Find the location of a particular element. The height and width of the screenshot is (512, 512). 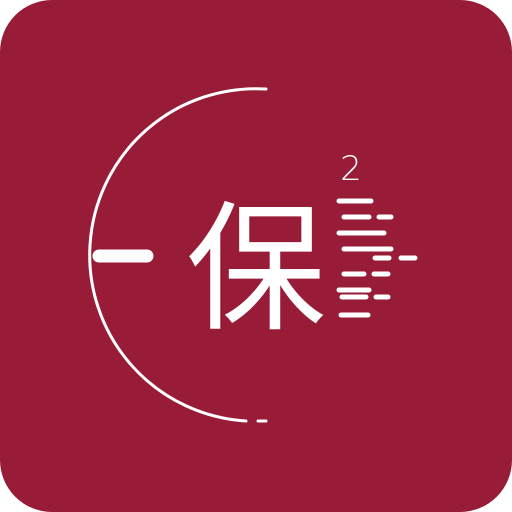

icon-character: 保 is located at coordinates (256, 270).